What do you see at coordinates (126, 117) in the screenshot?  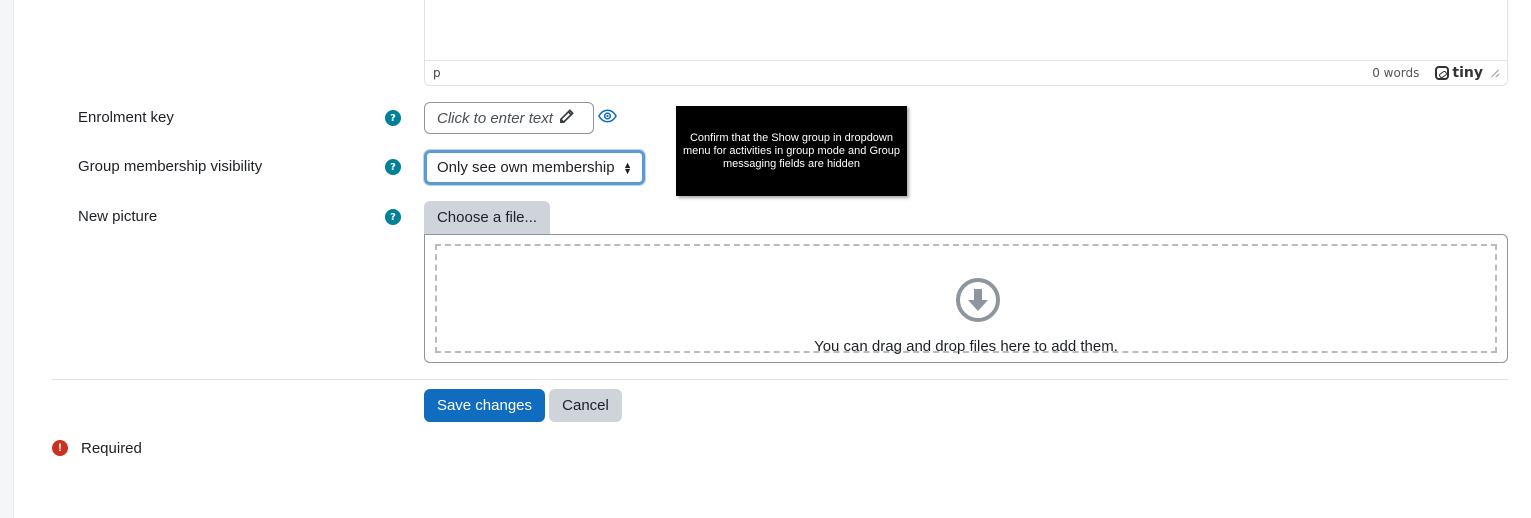 I see `enrolment-key-label: Enrolment key` at bounding box center [126, 117].